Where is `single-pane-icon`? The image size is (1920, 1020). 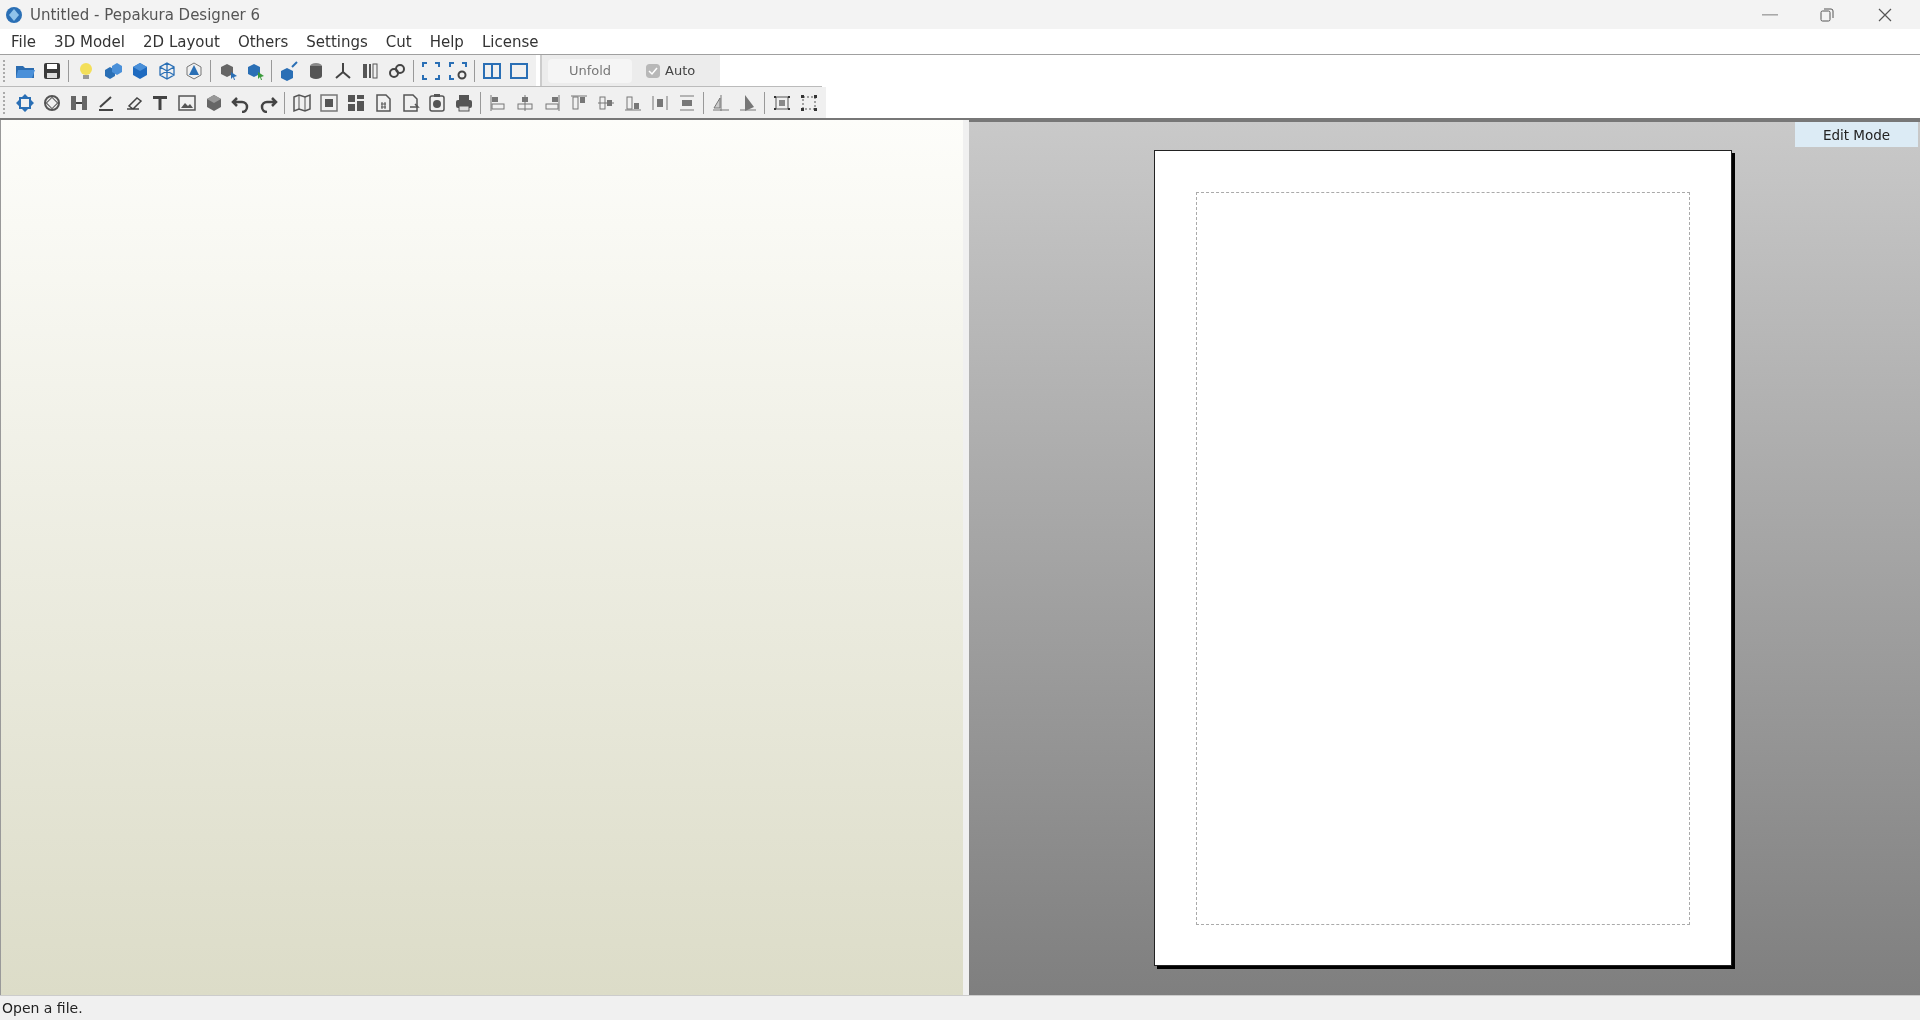
single-pane-icon is located at coordinates (518, 70).